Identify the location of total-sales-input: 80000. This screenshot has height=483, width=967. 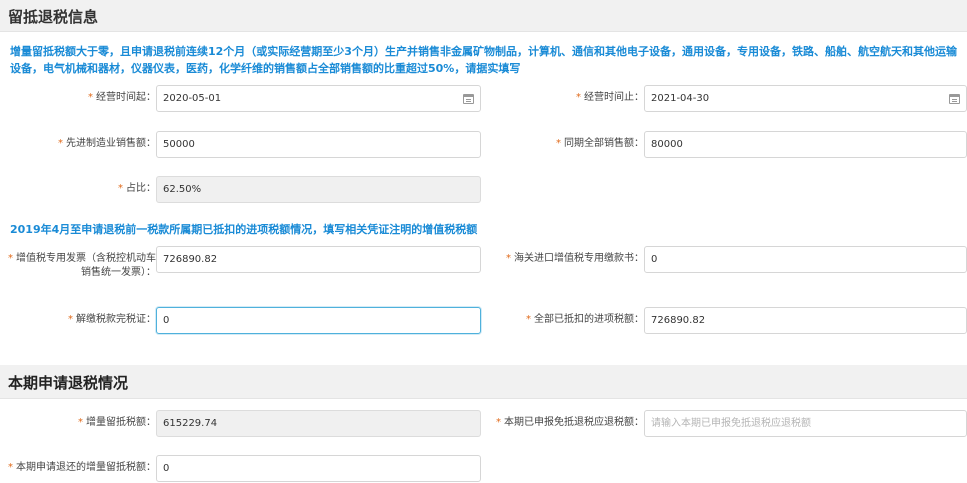
(805, 144).